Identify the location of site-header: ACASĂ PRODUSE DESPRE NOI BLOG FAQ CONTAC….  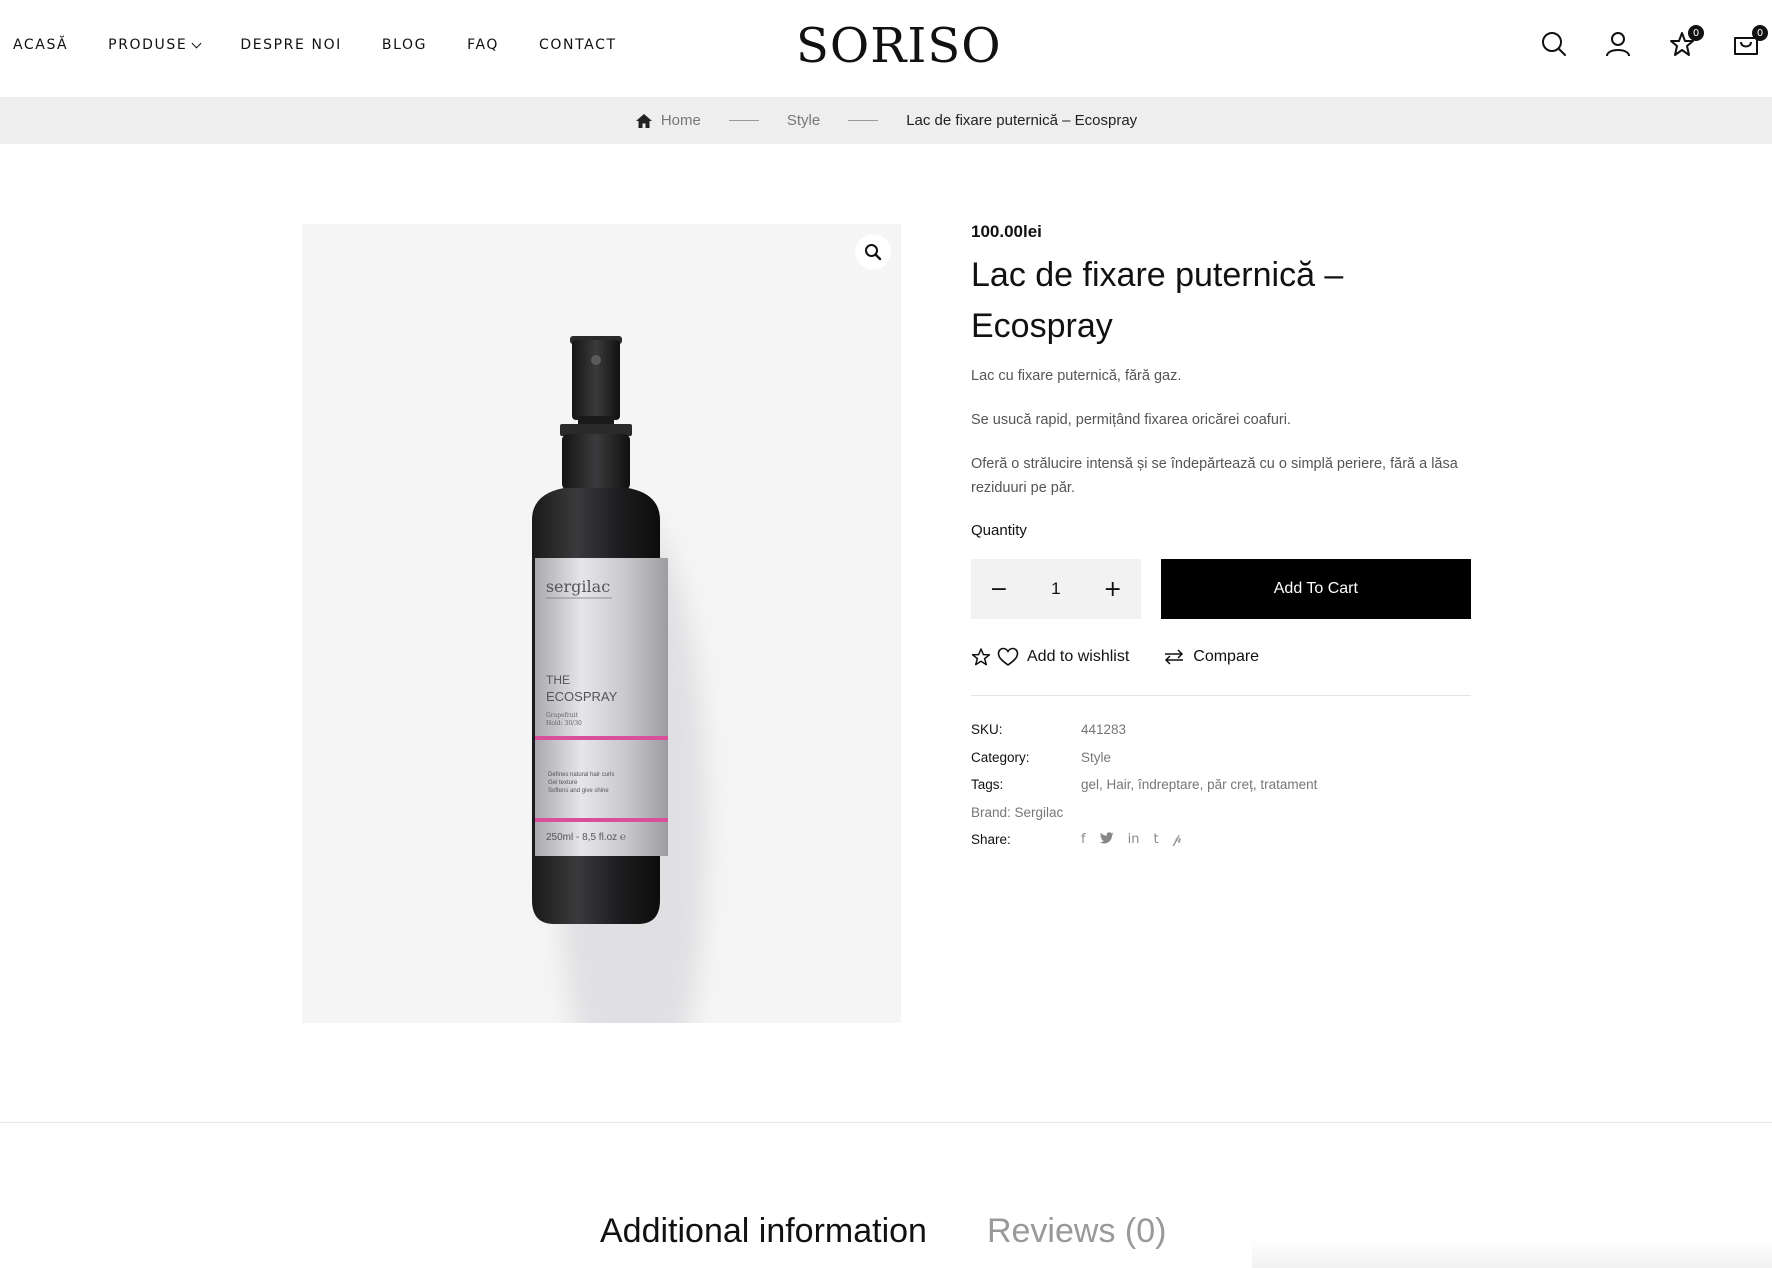
(886, 48).